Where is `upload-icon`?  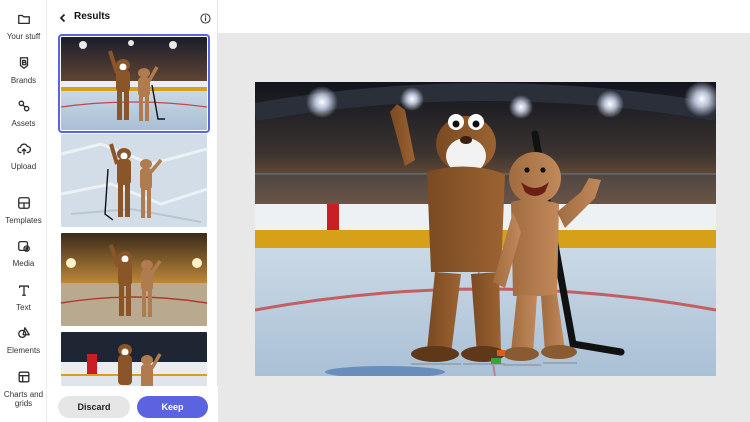
upload-icon is located at coordinates (23, 149).